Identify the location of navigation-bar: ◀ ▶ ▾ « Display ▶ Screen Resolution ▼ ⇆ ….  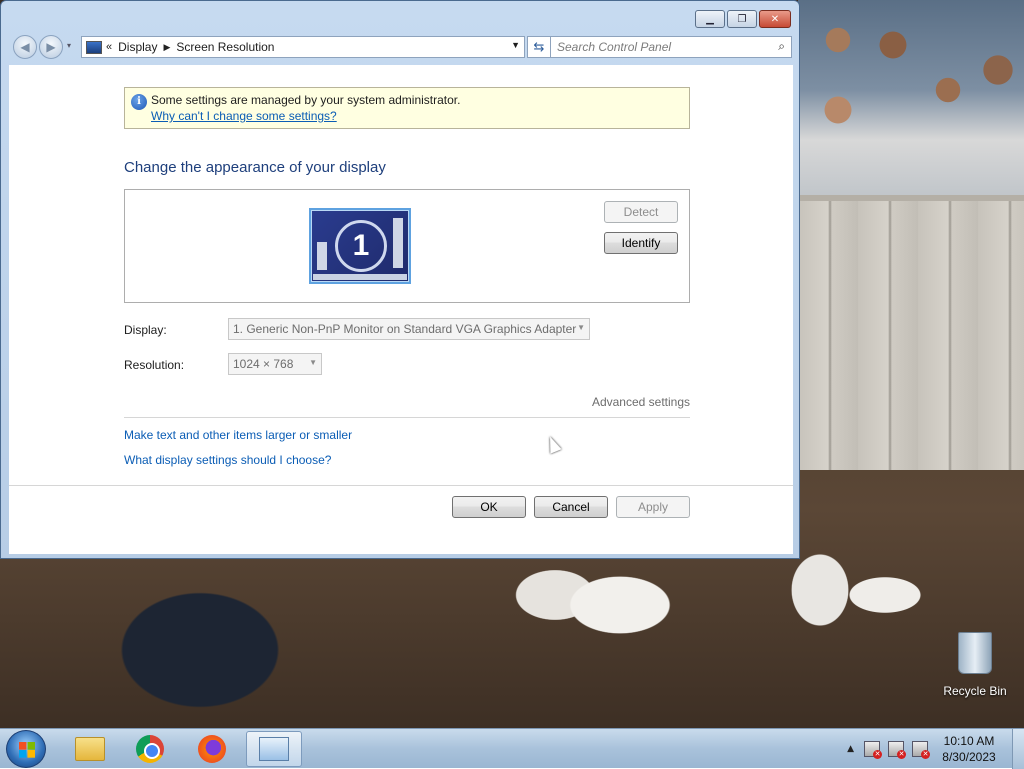
(401, 47).